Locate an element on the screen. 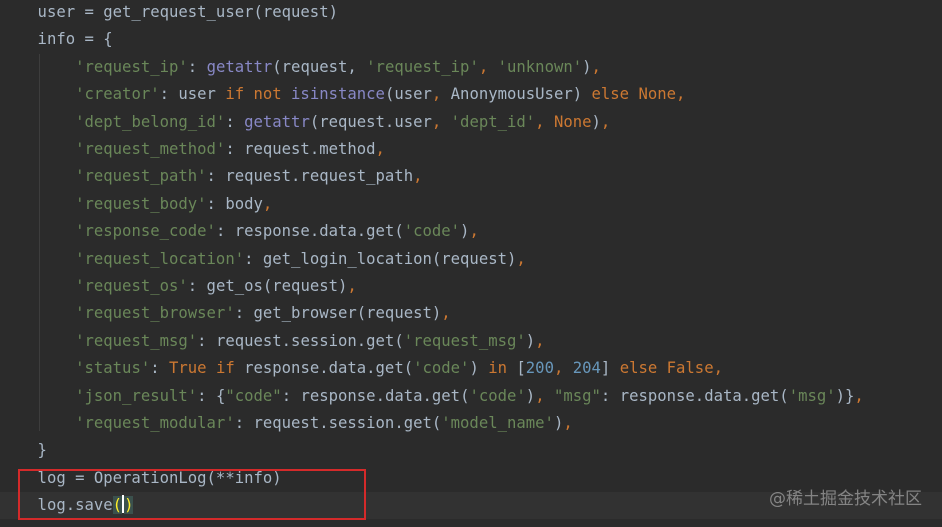  code-token: : user is located at coordinates (192, 94).